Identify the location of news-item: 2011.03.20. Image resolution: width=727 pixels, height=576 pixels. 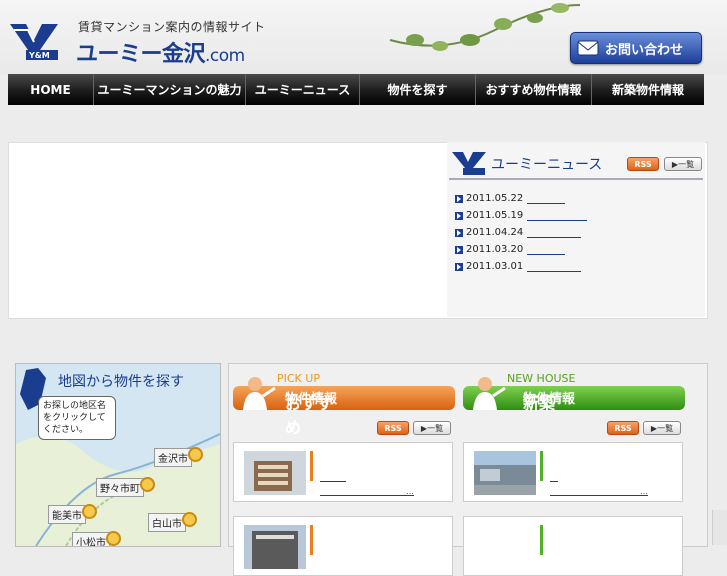
(521, 249).